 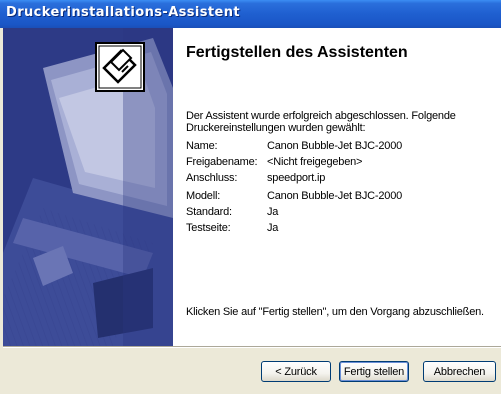 What do you see at coordinates (208, 228) in the screenshot?
I see `setting-label: Testseite:` at bounding box center [208, 228].